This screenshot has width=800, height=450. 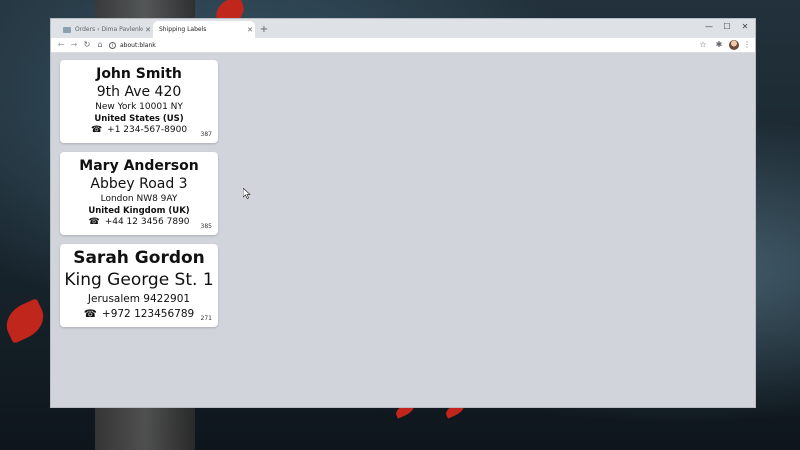 What do you see at coordinates (147, 222) in the screenshot?
I see `phone-number: +44 12 3456 7890` at bounding box center [147, 222].